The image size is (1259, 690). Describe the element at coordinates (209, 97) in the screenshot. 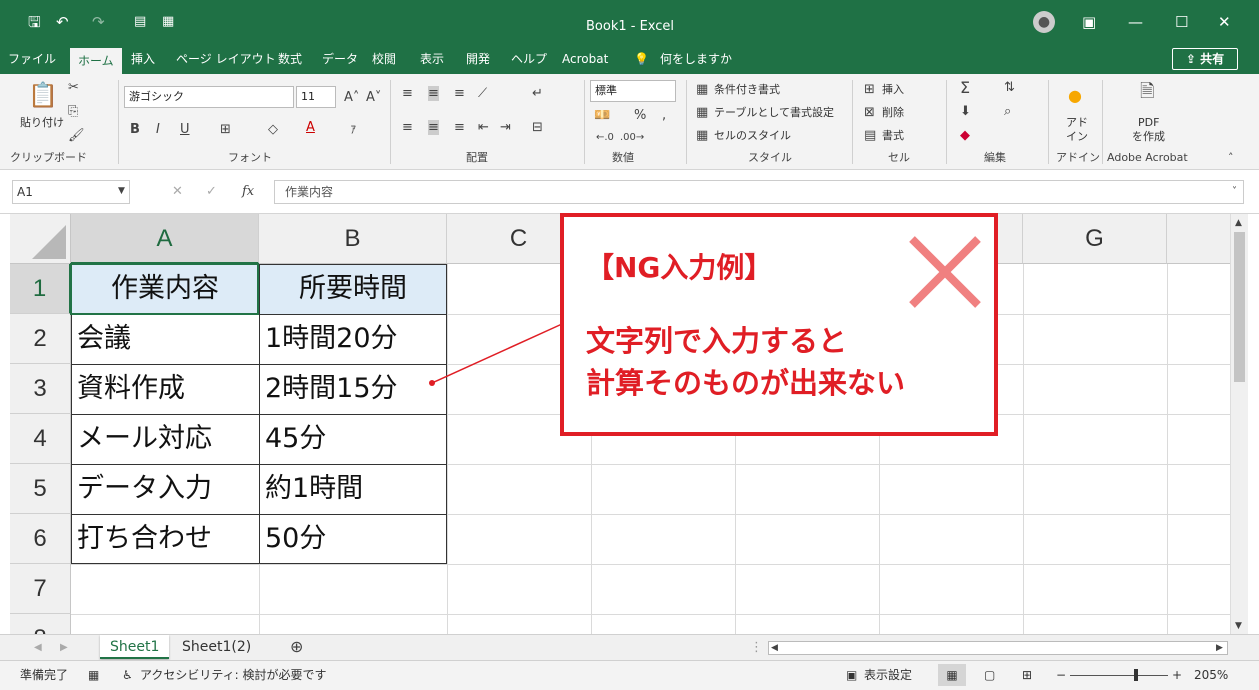

I see `font-name-select: 游ゴシック` at that location.